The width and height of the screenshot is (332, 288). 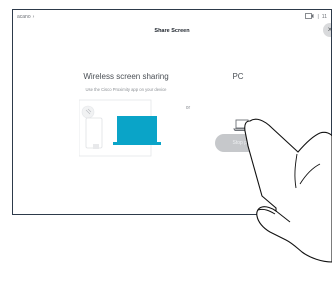 What do you see at coordinates (172, 31) in the screenshot?
I see `dialog-title: Share Screen` at bounding box center [172, 31].